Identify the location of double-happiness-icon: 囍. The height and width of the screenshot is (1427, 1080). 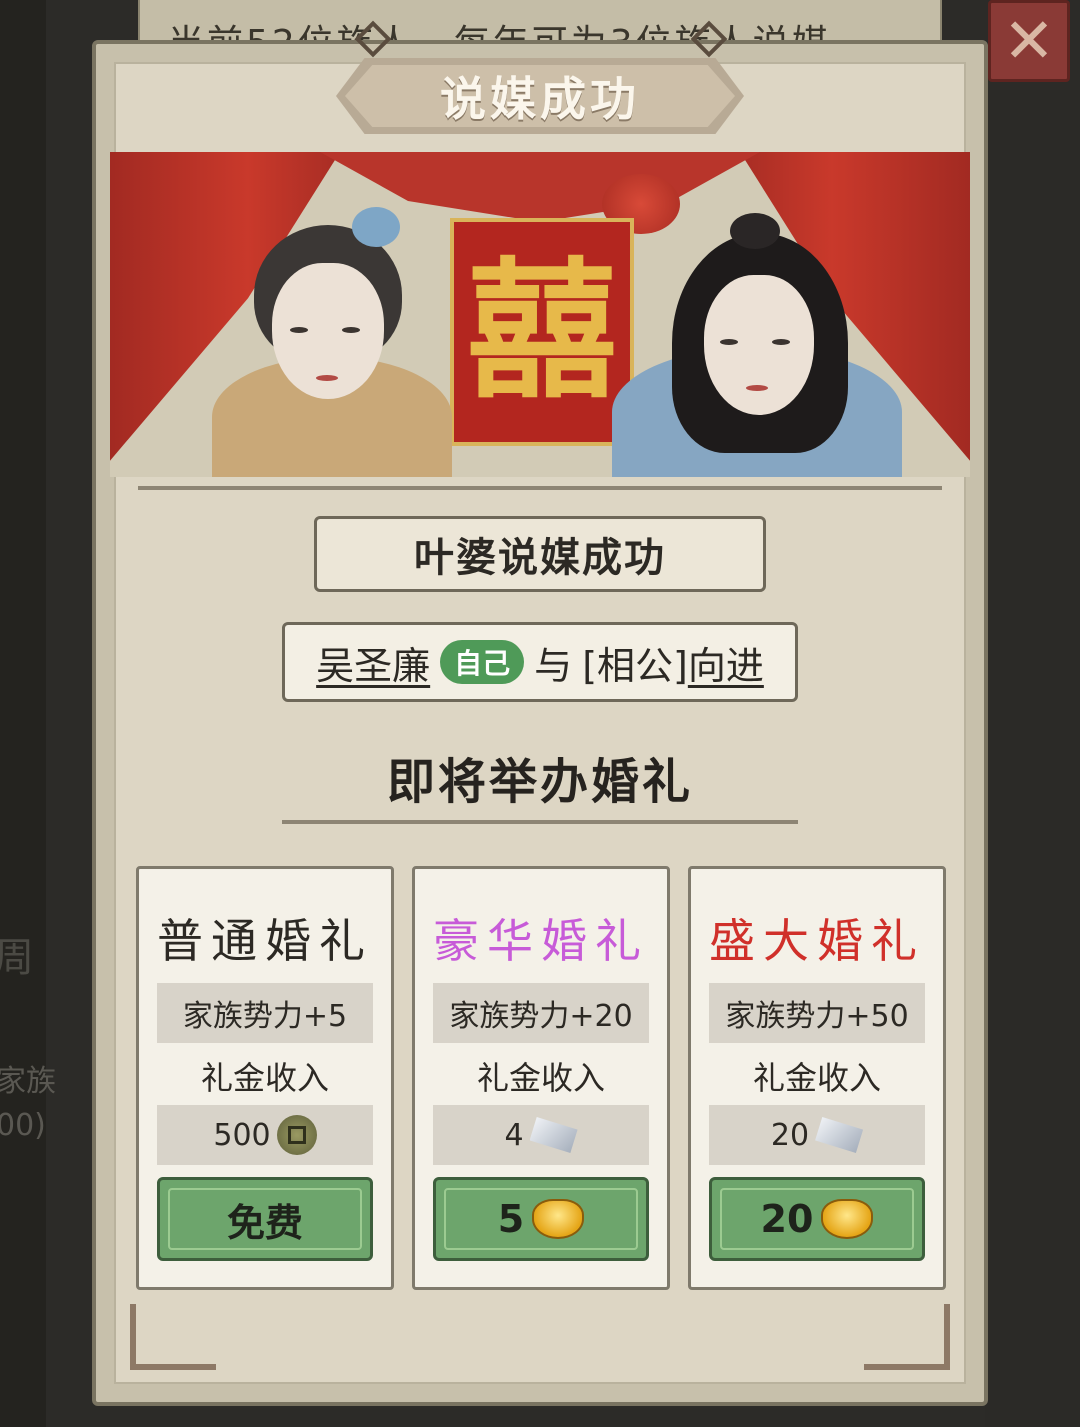
(542, 332).